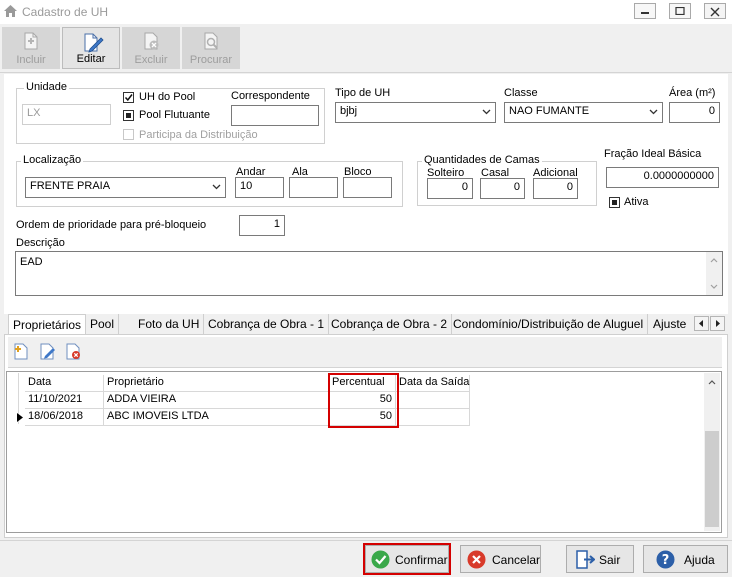  I want to click on edit-document-icon, so click(47, 351).